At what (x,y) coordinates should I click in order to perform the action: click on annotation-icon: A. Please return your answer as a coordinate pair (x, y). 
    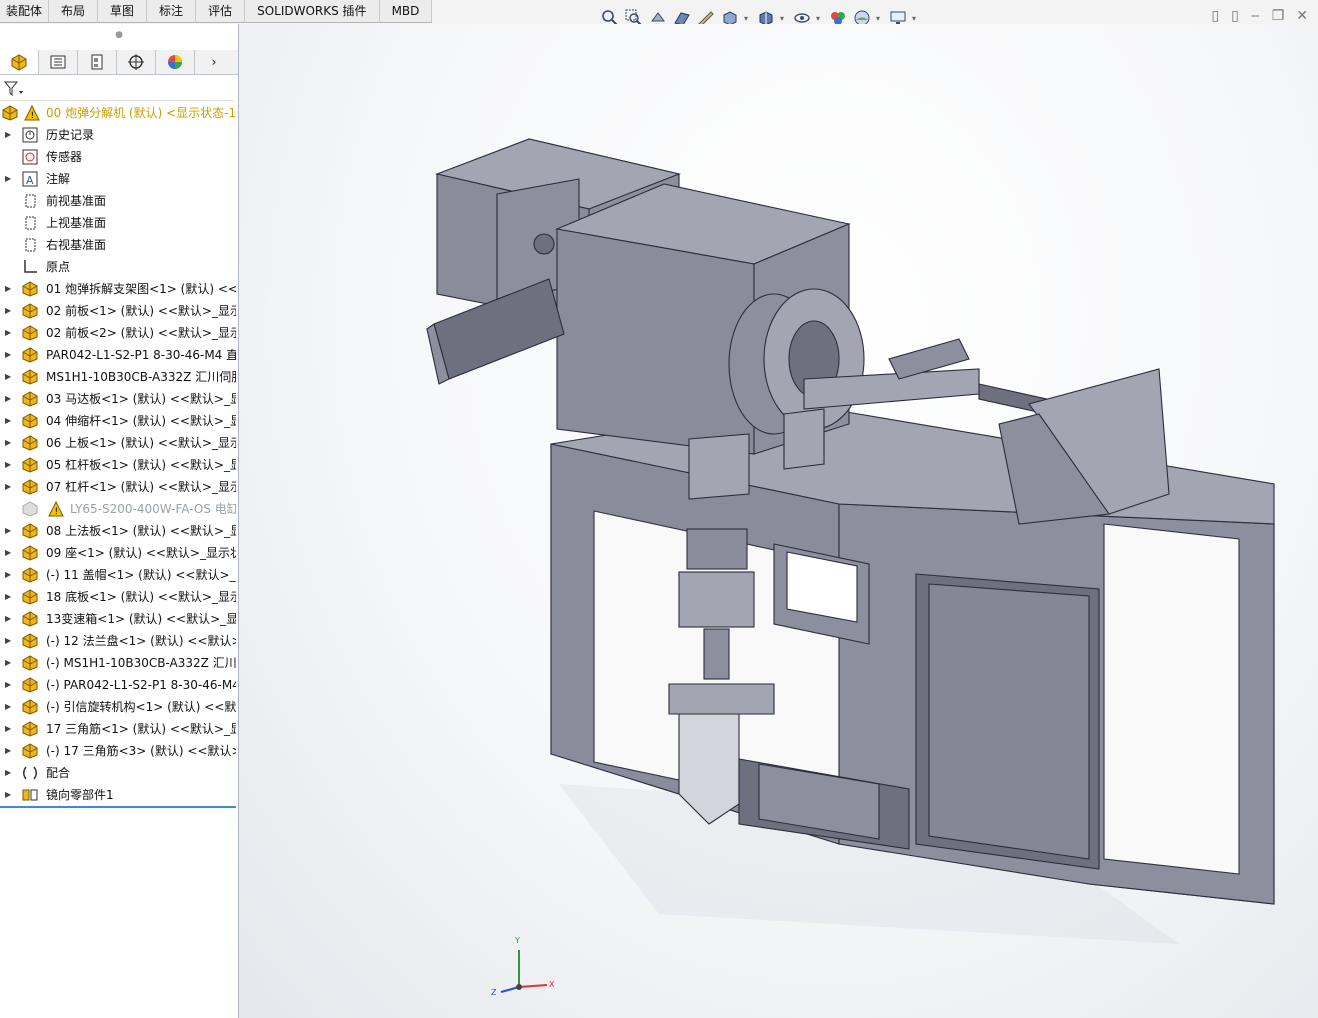
    Looking at the image, I should click on (30, 179).